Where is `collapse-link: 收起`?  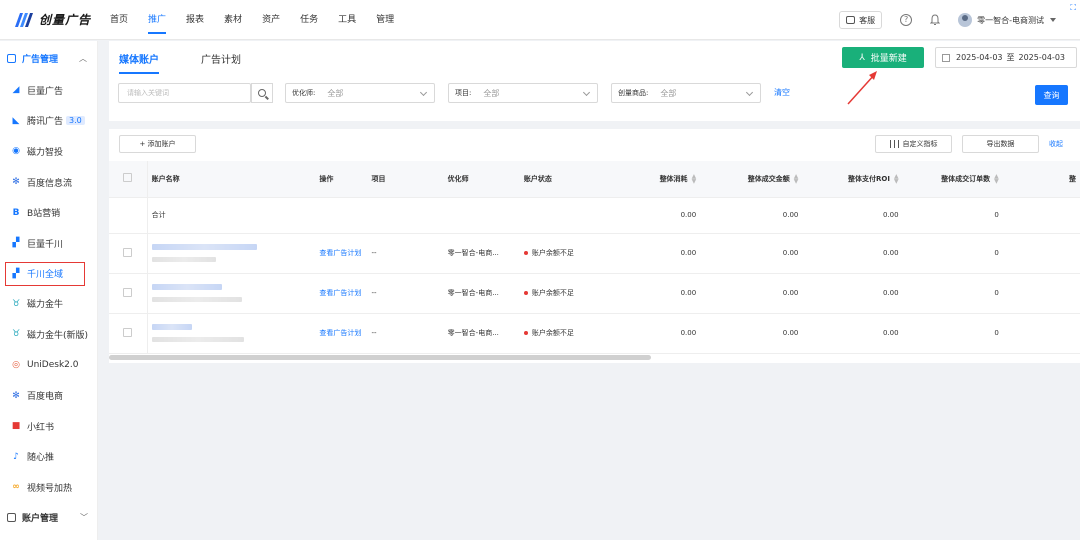
collapse-link: 收起 is located at coordinates (1056, 144).